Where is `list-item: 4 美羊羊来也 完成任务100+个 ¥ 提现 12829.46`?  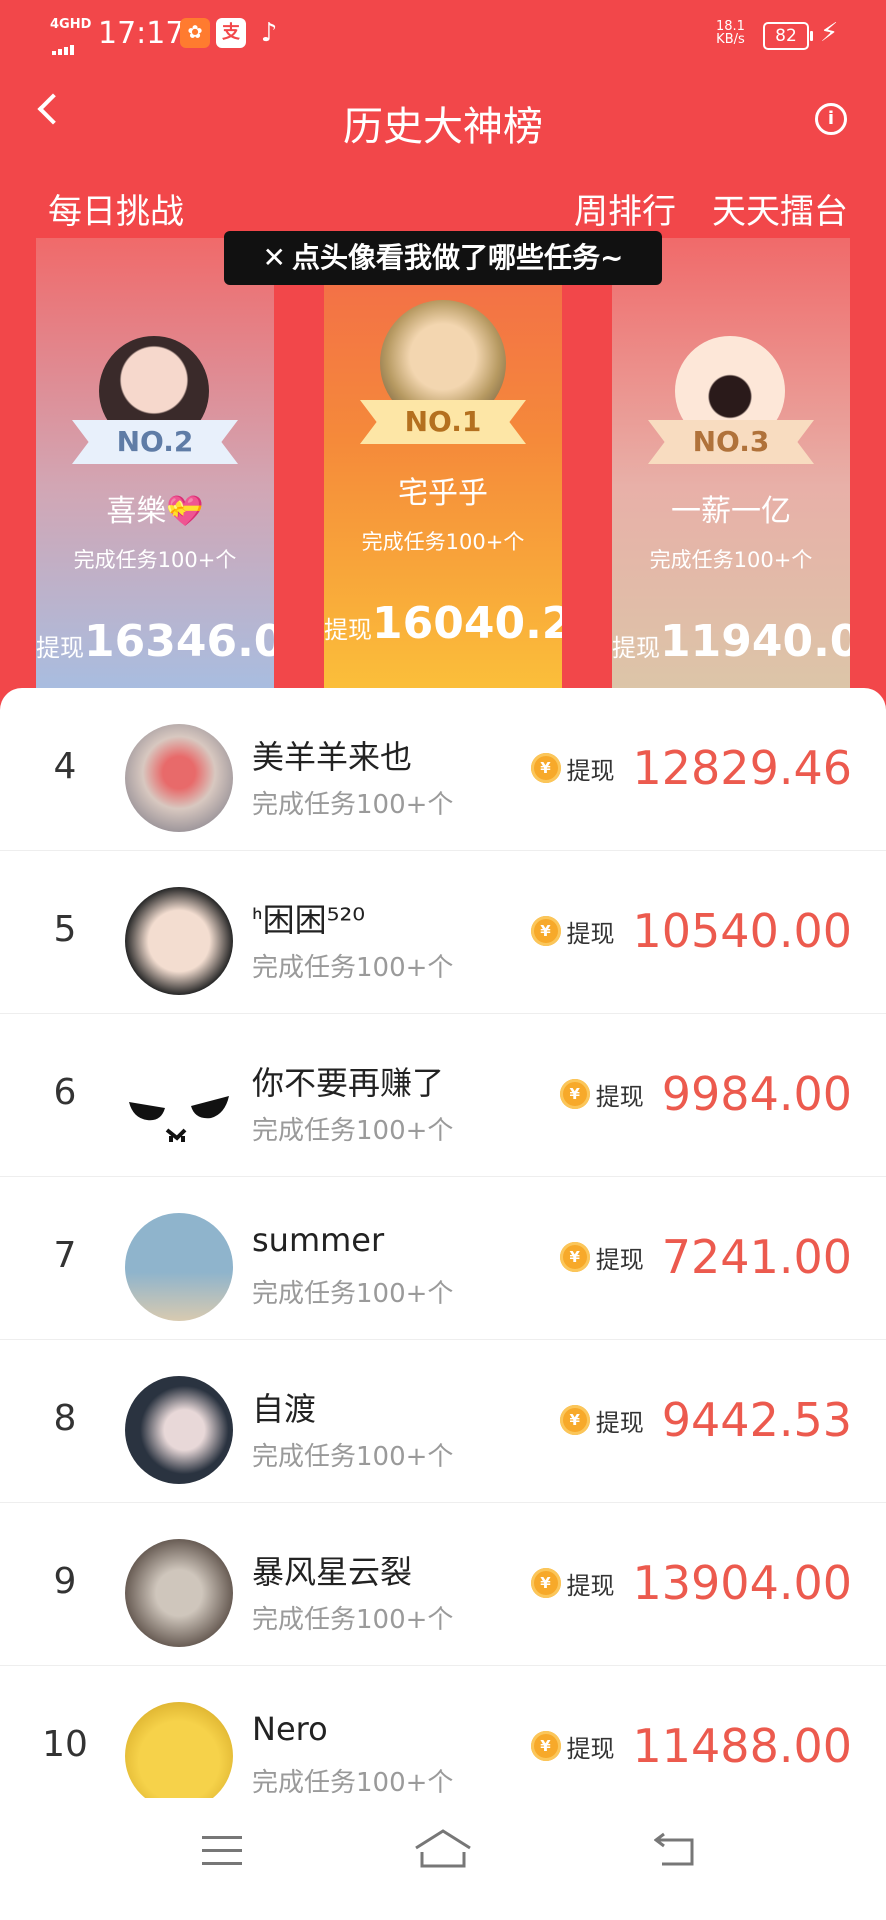 list-item: 4 美羊羊来也 完成任务100+个 ¥ 提现 12829.46 is located at coordinates (443, 769).